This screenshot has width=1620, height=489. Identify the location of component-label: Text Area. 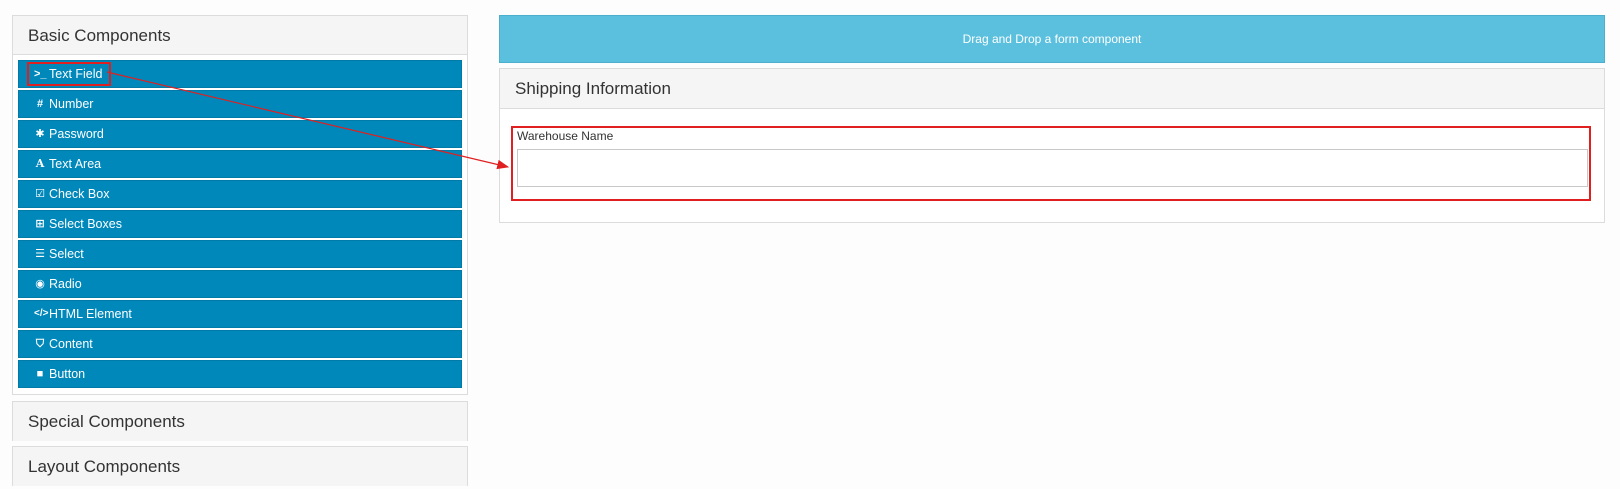
(75, 164).